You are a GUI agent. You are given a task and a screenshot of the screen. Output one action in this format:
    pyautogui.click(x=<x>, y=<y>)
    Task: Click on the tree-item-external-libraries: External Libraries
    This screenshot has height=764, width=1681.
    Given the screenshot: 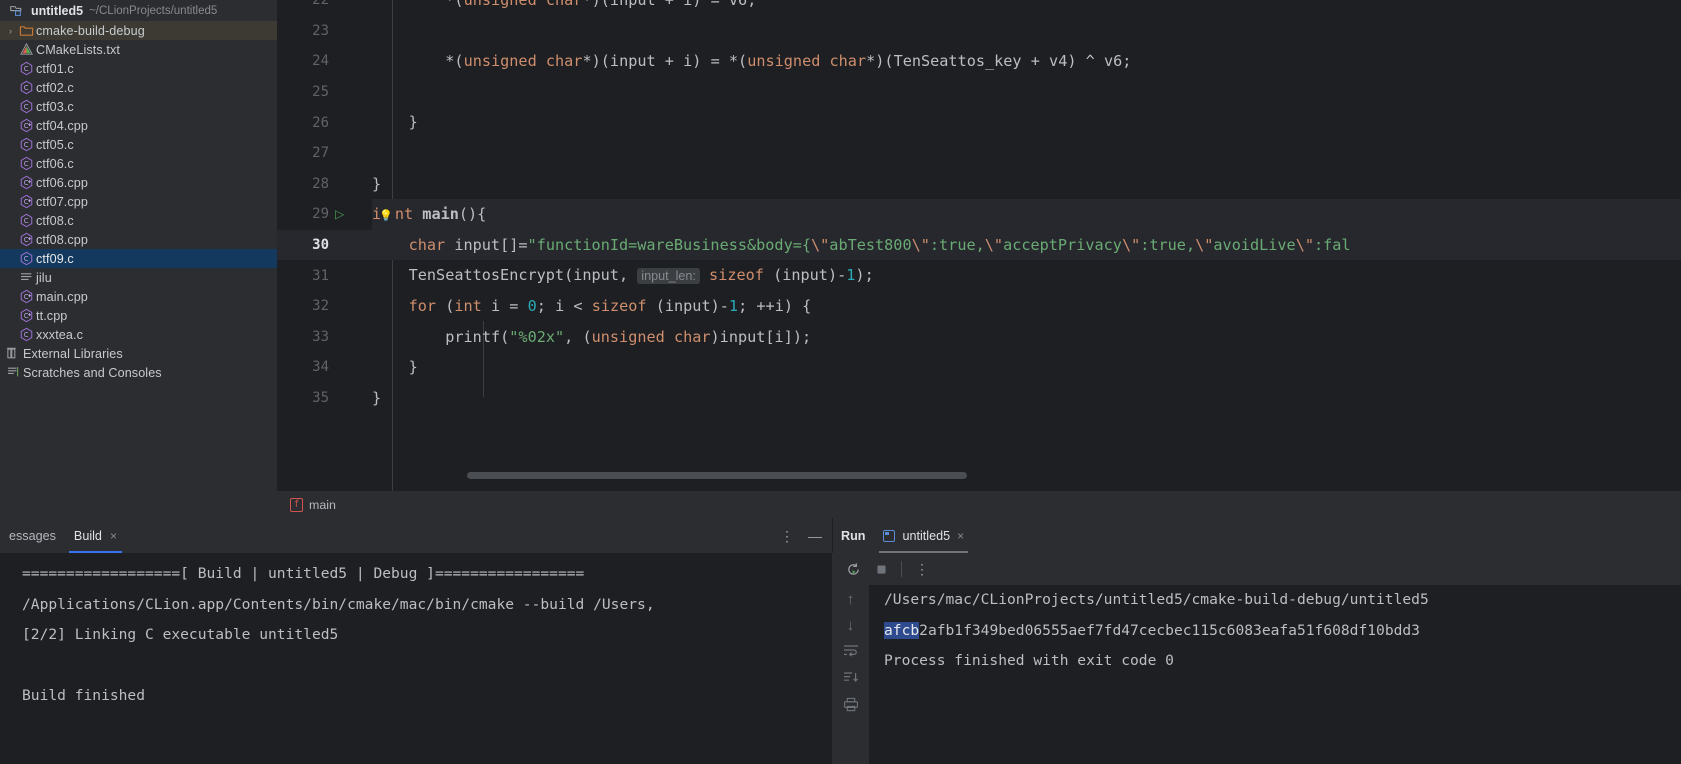 What is the action you would take?
    pyautogui.click(x=138, y=353)
    